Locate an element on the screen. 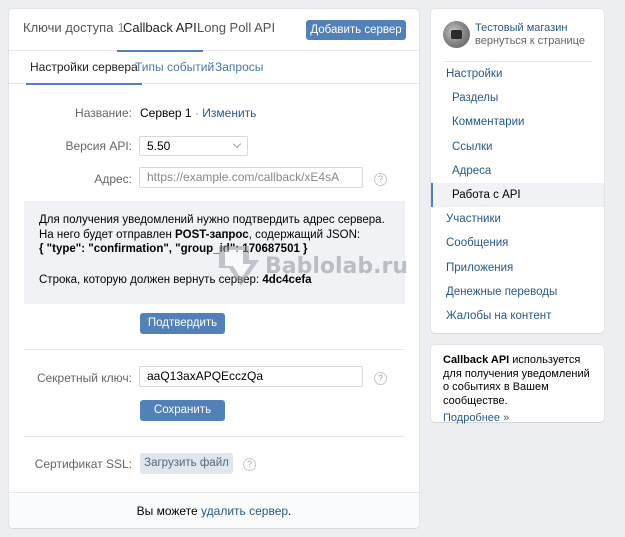 The image size is (625, 537). api-version-label: Версия API: is located at coordinates (98, 146).